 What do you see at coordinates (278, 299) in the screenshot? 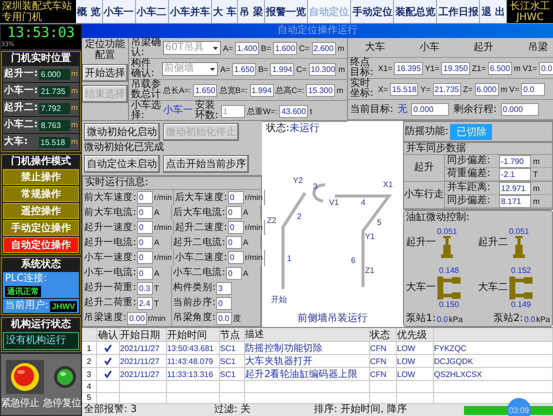
I see `route-label: 开始` at bounding box center [278, 299].